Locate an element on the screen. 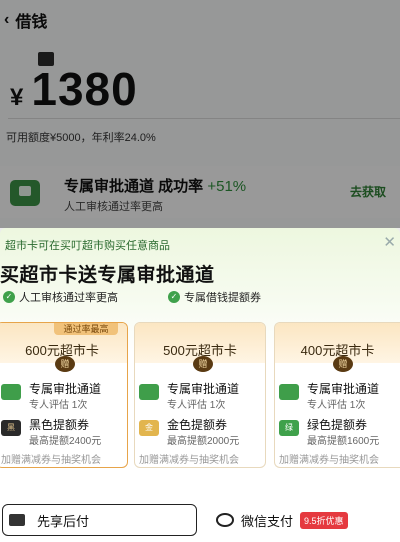 This screenshot has width=400, height=542. coupon-icon: 金 is located at coordinates (149, 428).